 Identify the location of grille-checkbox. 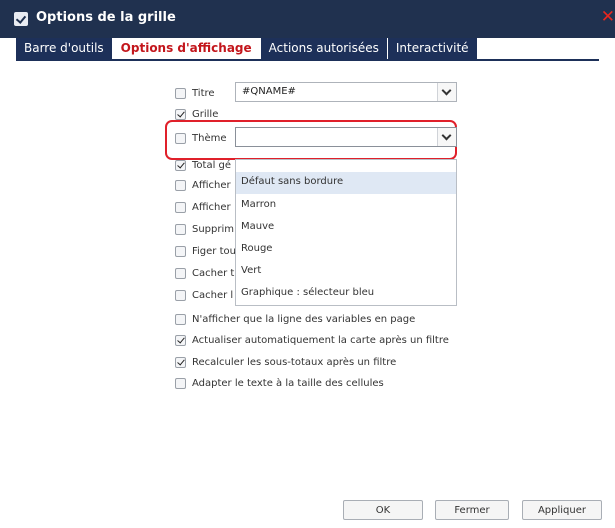
(180, 114).